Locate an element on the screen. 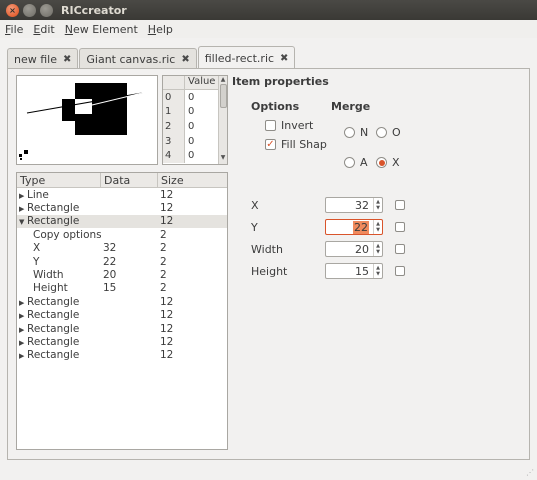 Image resolution: width=537 pixels, height=480 pixels. merge-group-title: Merge is located at coordinates (351, 106).